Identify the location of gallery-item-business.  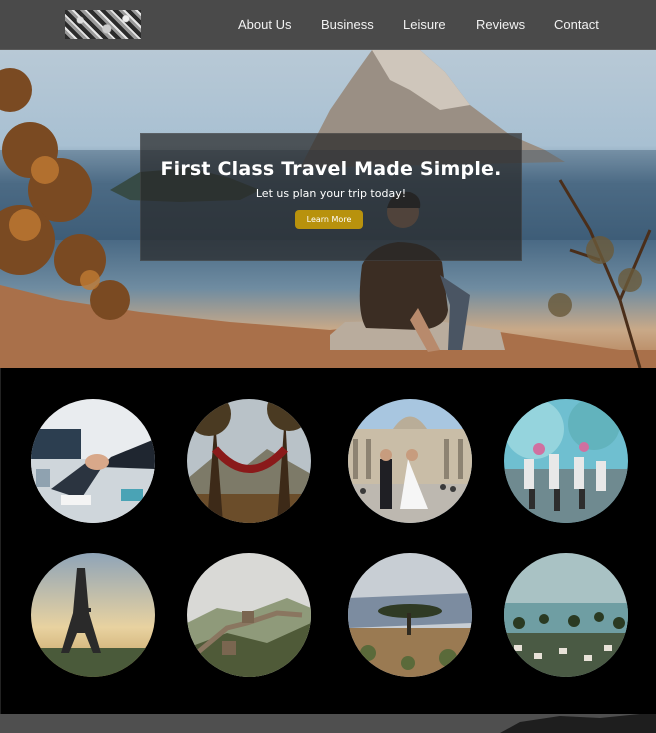
(93, 461).